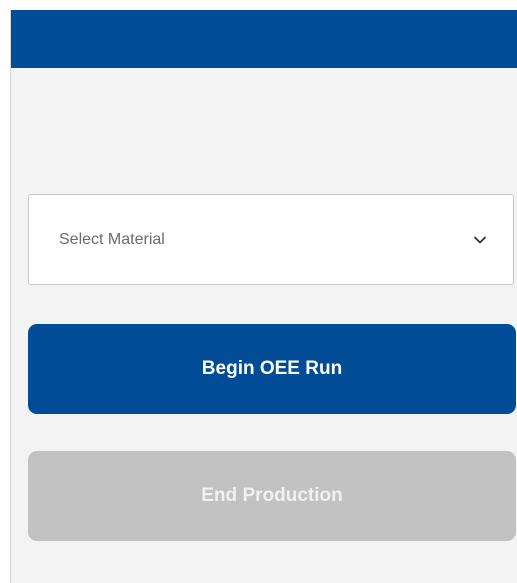 This screenshot has height=583, width=517. I want to click on header-bar, so click(264, 39).